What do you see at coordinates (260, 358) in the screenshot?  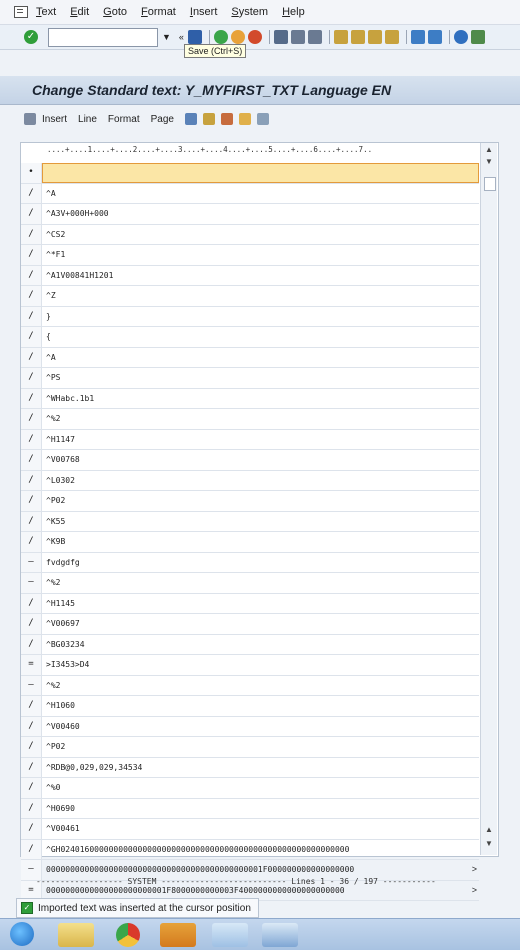 I see `line-text: ^A` at bounding box center [260, 358].